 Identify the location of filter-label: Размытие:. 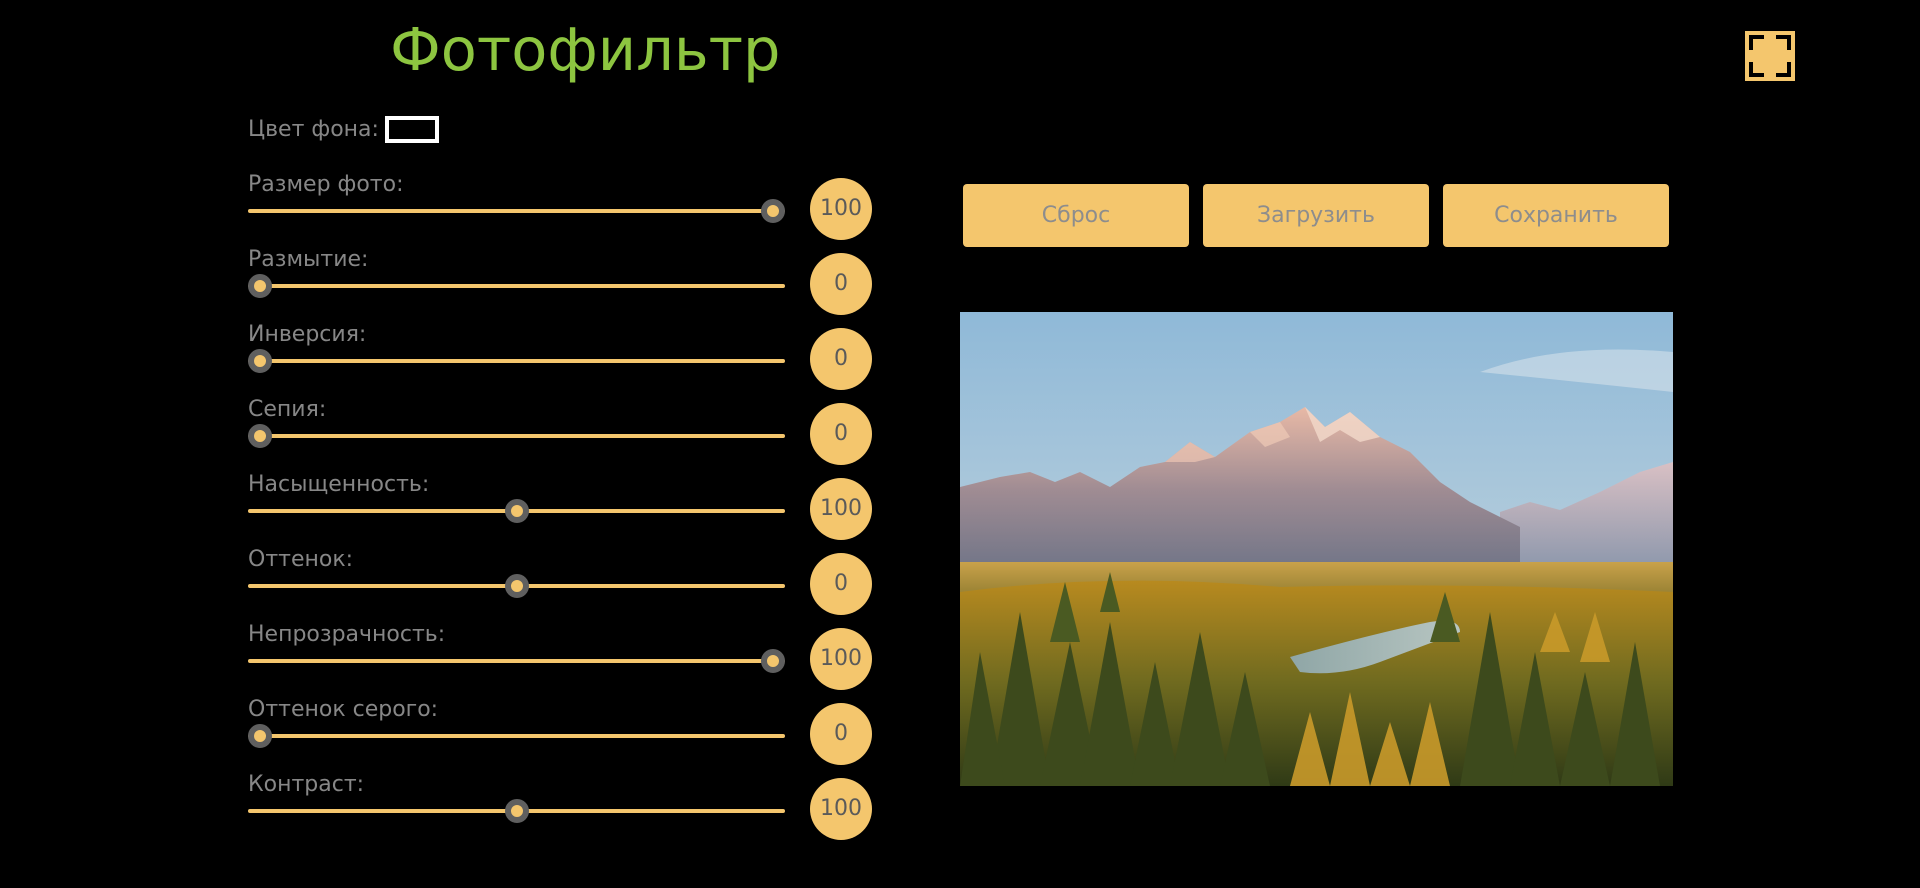
(308, 259).